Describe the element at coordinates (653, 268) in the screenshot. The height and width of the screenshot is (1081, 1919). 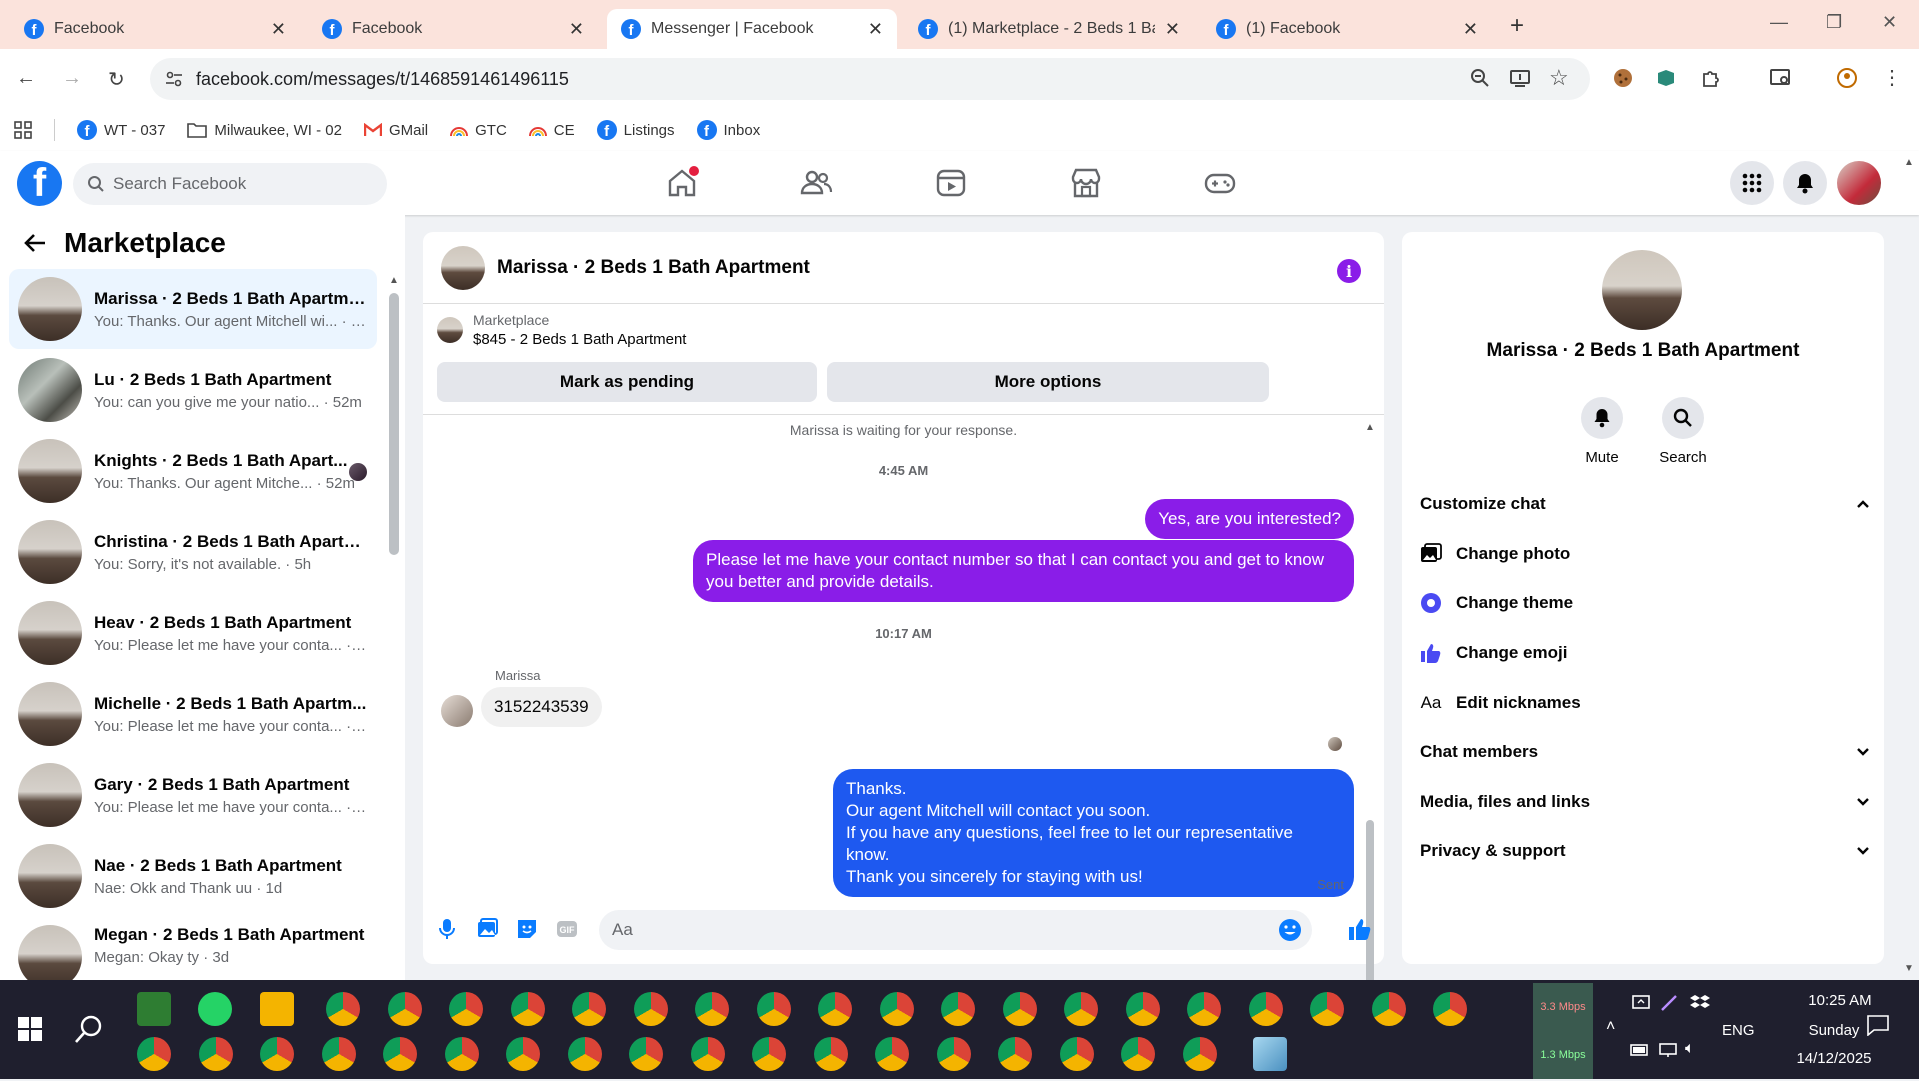
I see `chat-title: Marissa · 2 Beds 1 Bath Apartment` at that location.